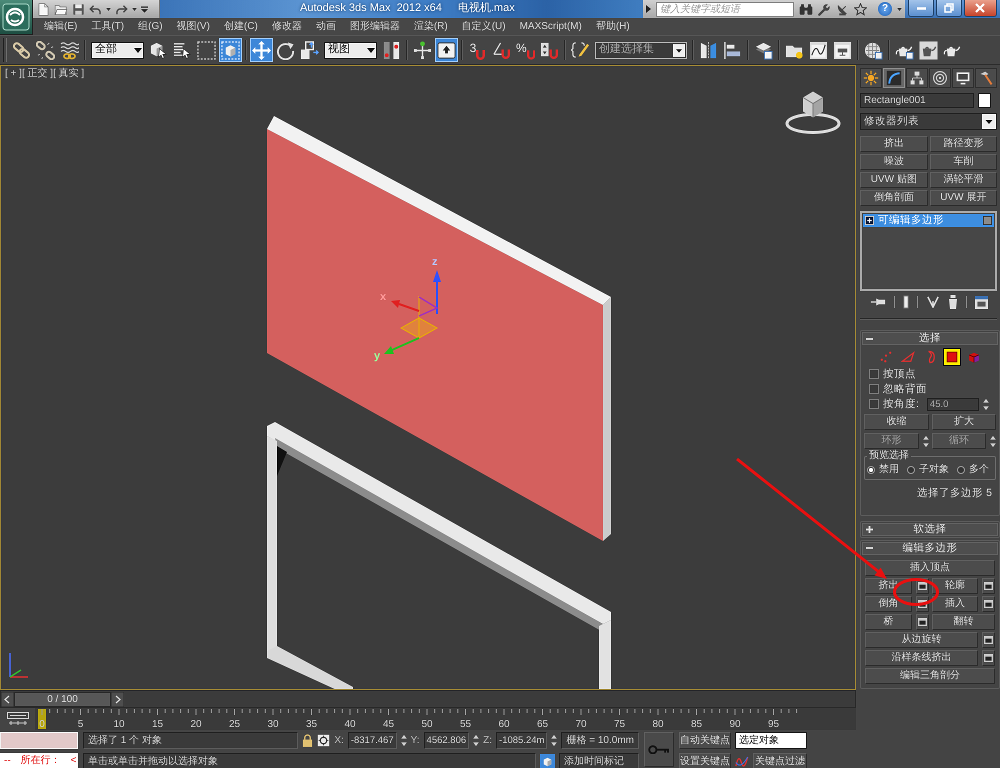 The height and width of the screenshot is (768, 1000). Describe the element at coordinates (39, 760) in the screenshot. I see `listener-output-field: -- 所在行： <` at that location.